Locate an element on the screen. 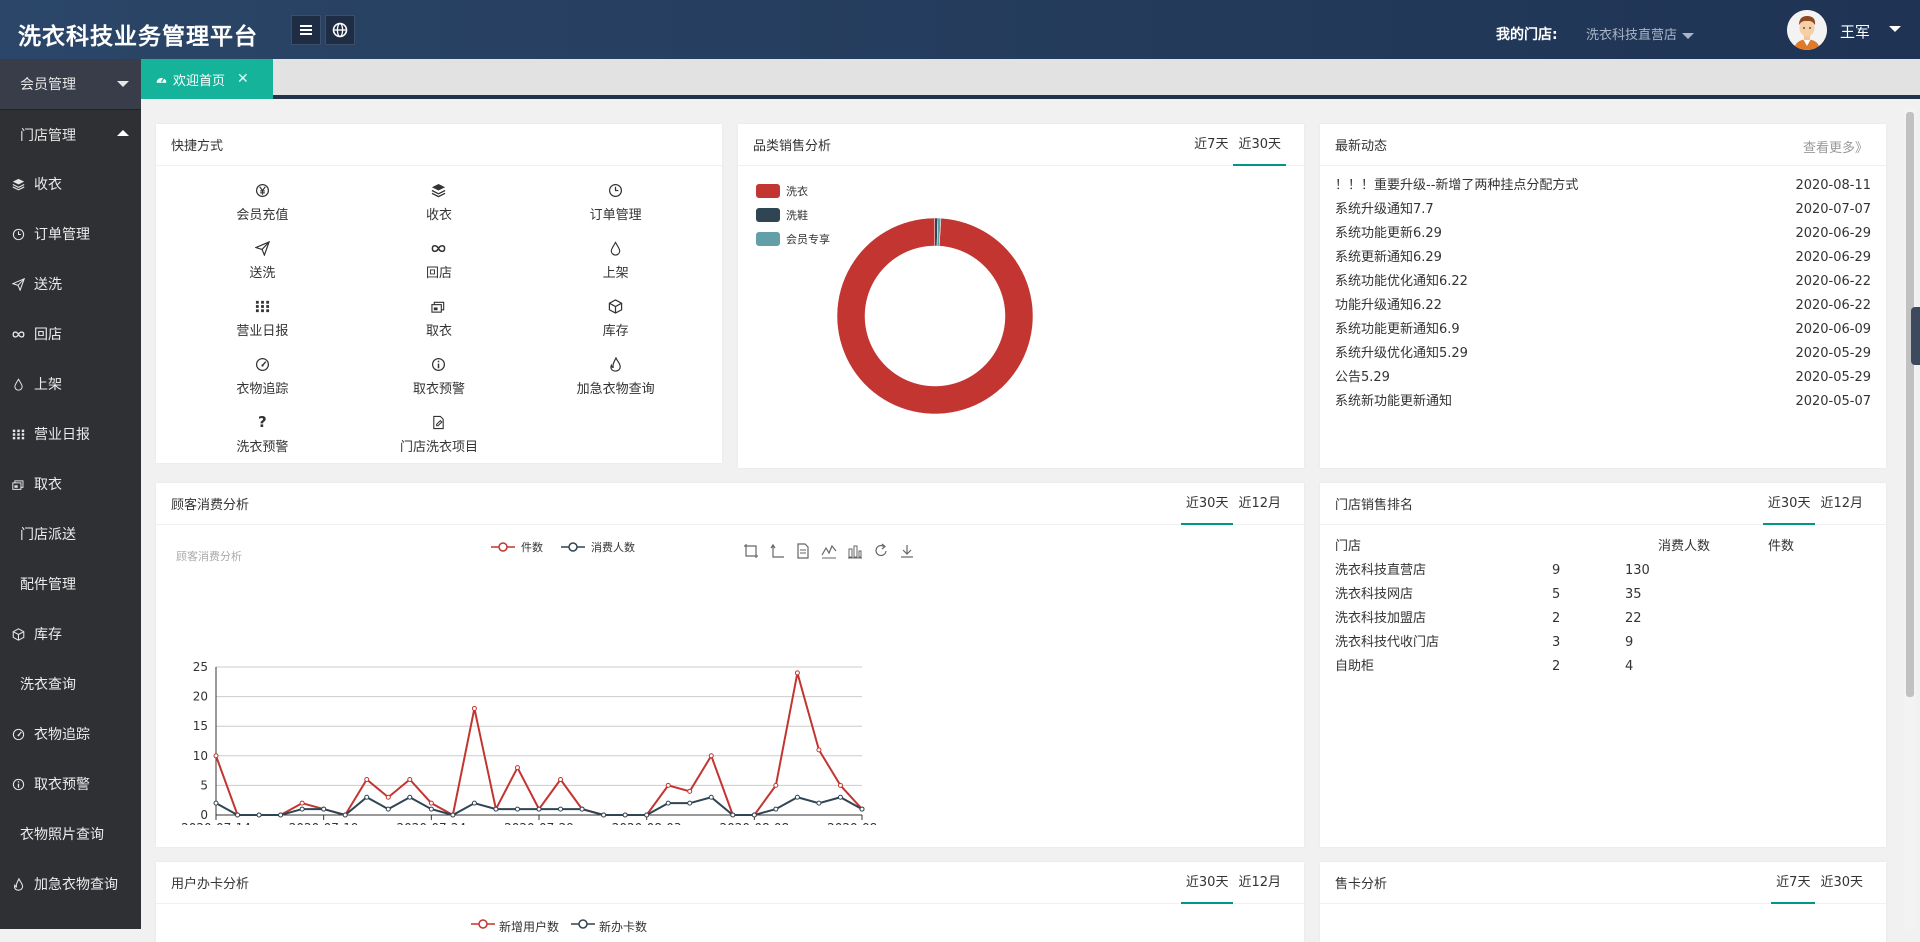 The width and height of the screenshot is (1920, 942). card-analysis-tab-30d: 近30天 is located at coordinates (1207, 883).